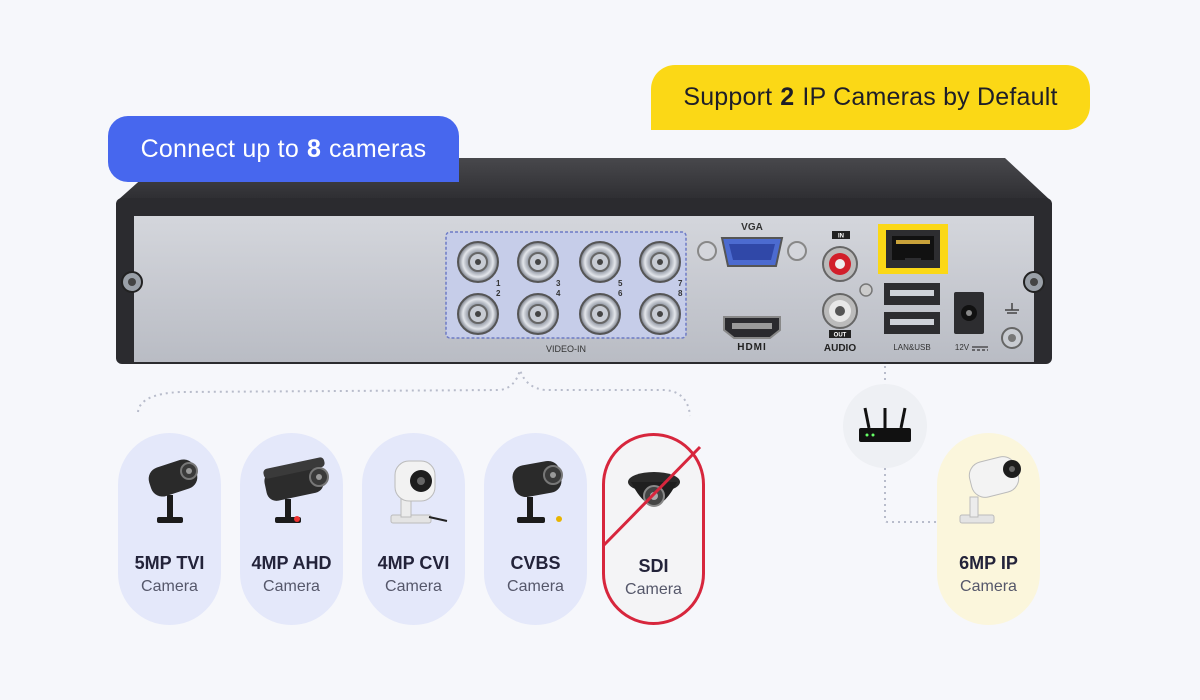 This screenshot has height=700, width=1200. I want to click on router, so click(885, 426).